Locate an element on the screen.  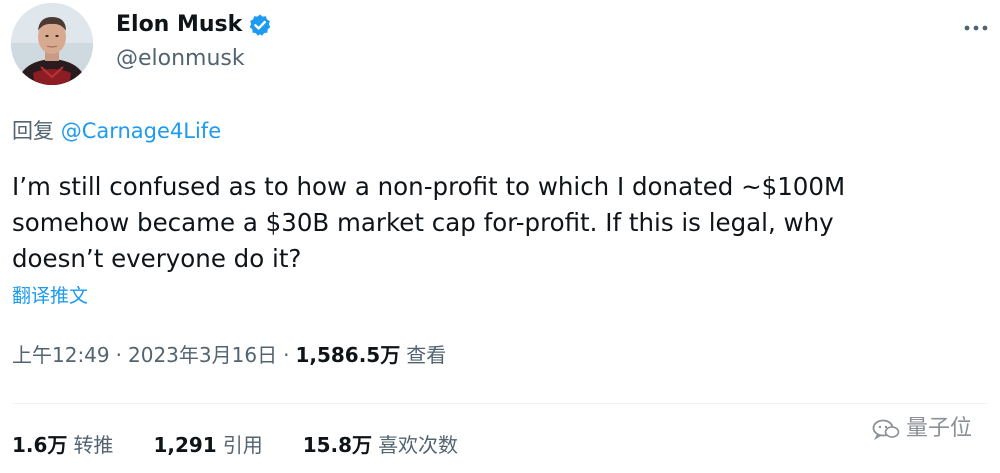
author-name-row: Elon Musk is located at coordinates (194, 25).